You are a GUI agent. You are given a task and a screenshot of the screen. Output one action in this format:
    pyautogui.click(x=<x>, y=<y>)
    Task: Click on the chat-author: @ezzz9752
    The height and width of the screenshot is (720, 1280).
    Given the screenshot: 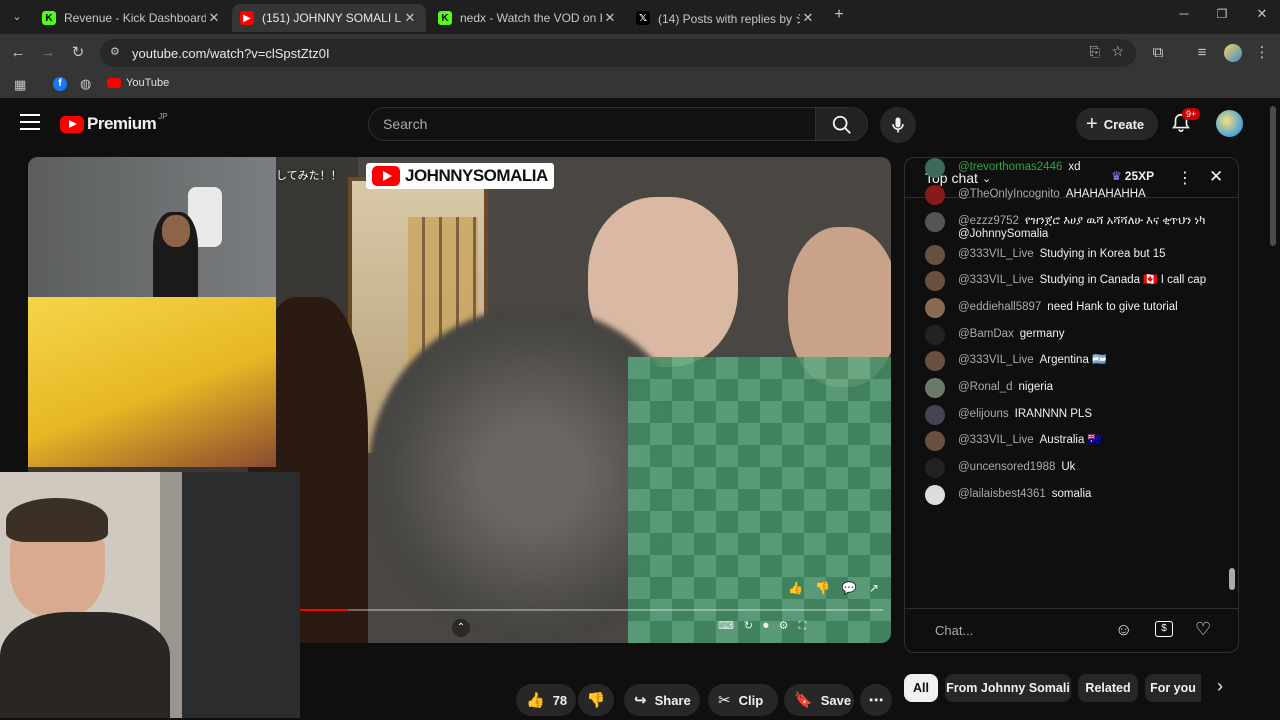 What is the action you would take?
    pyautogui.click(x=988, y=221)
    